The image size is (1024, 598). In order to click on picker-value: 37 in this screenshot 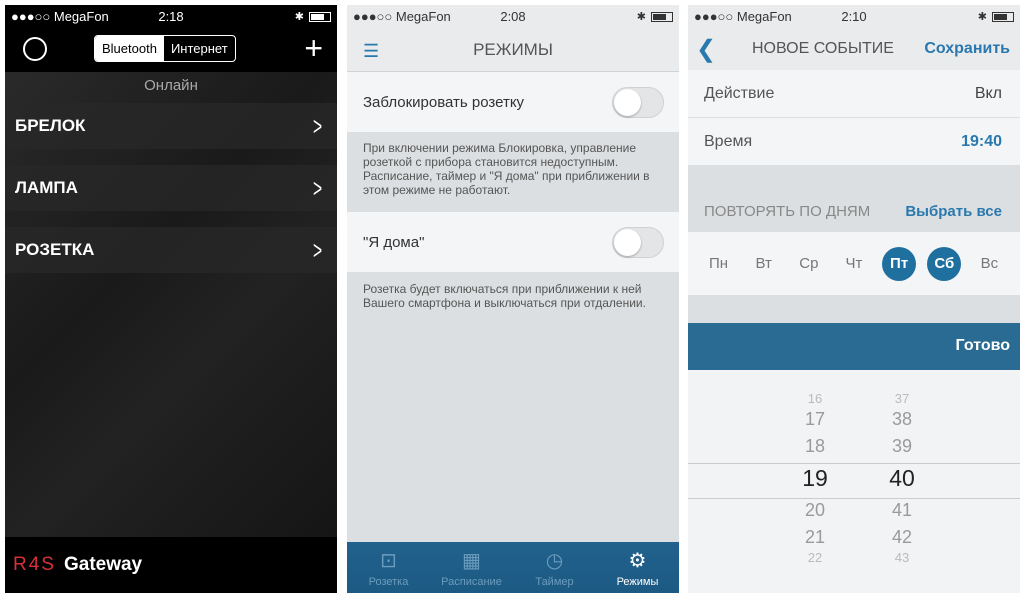, I will do `click(902, 398)`.